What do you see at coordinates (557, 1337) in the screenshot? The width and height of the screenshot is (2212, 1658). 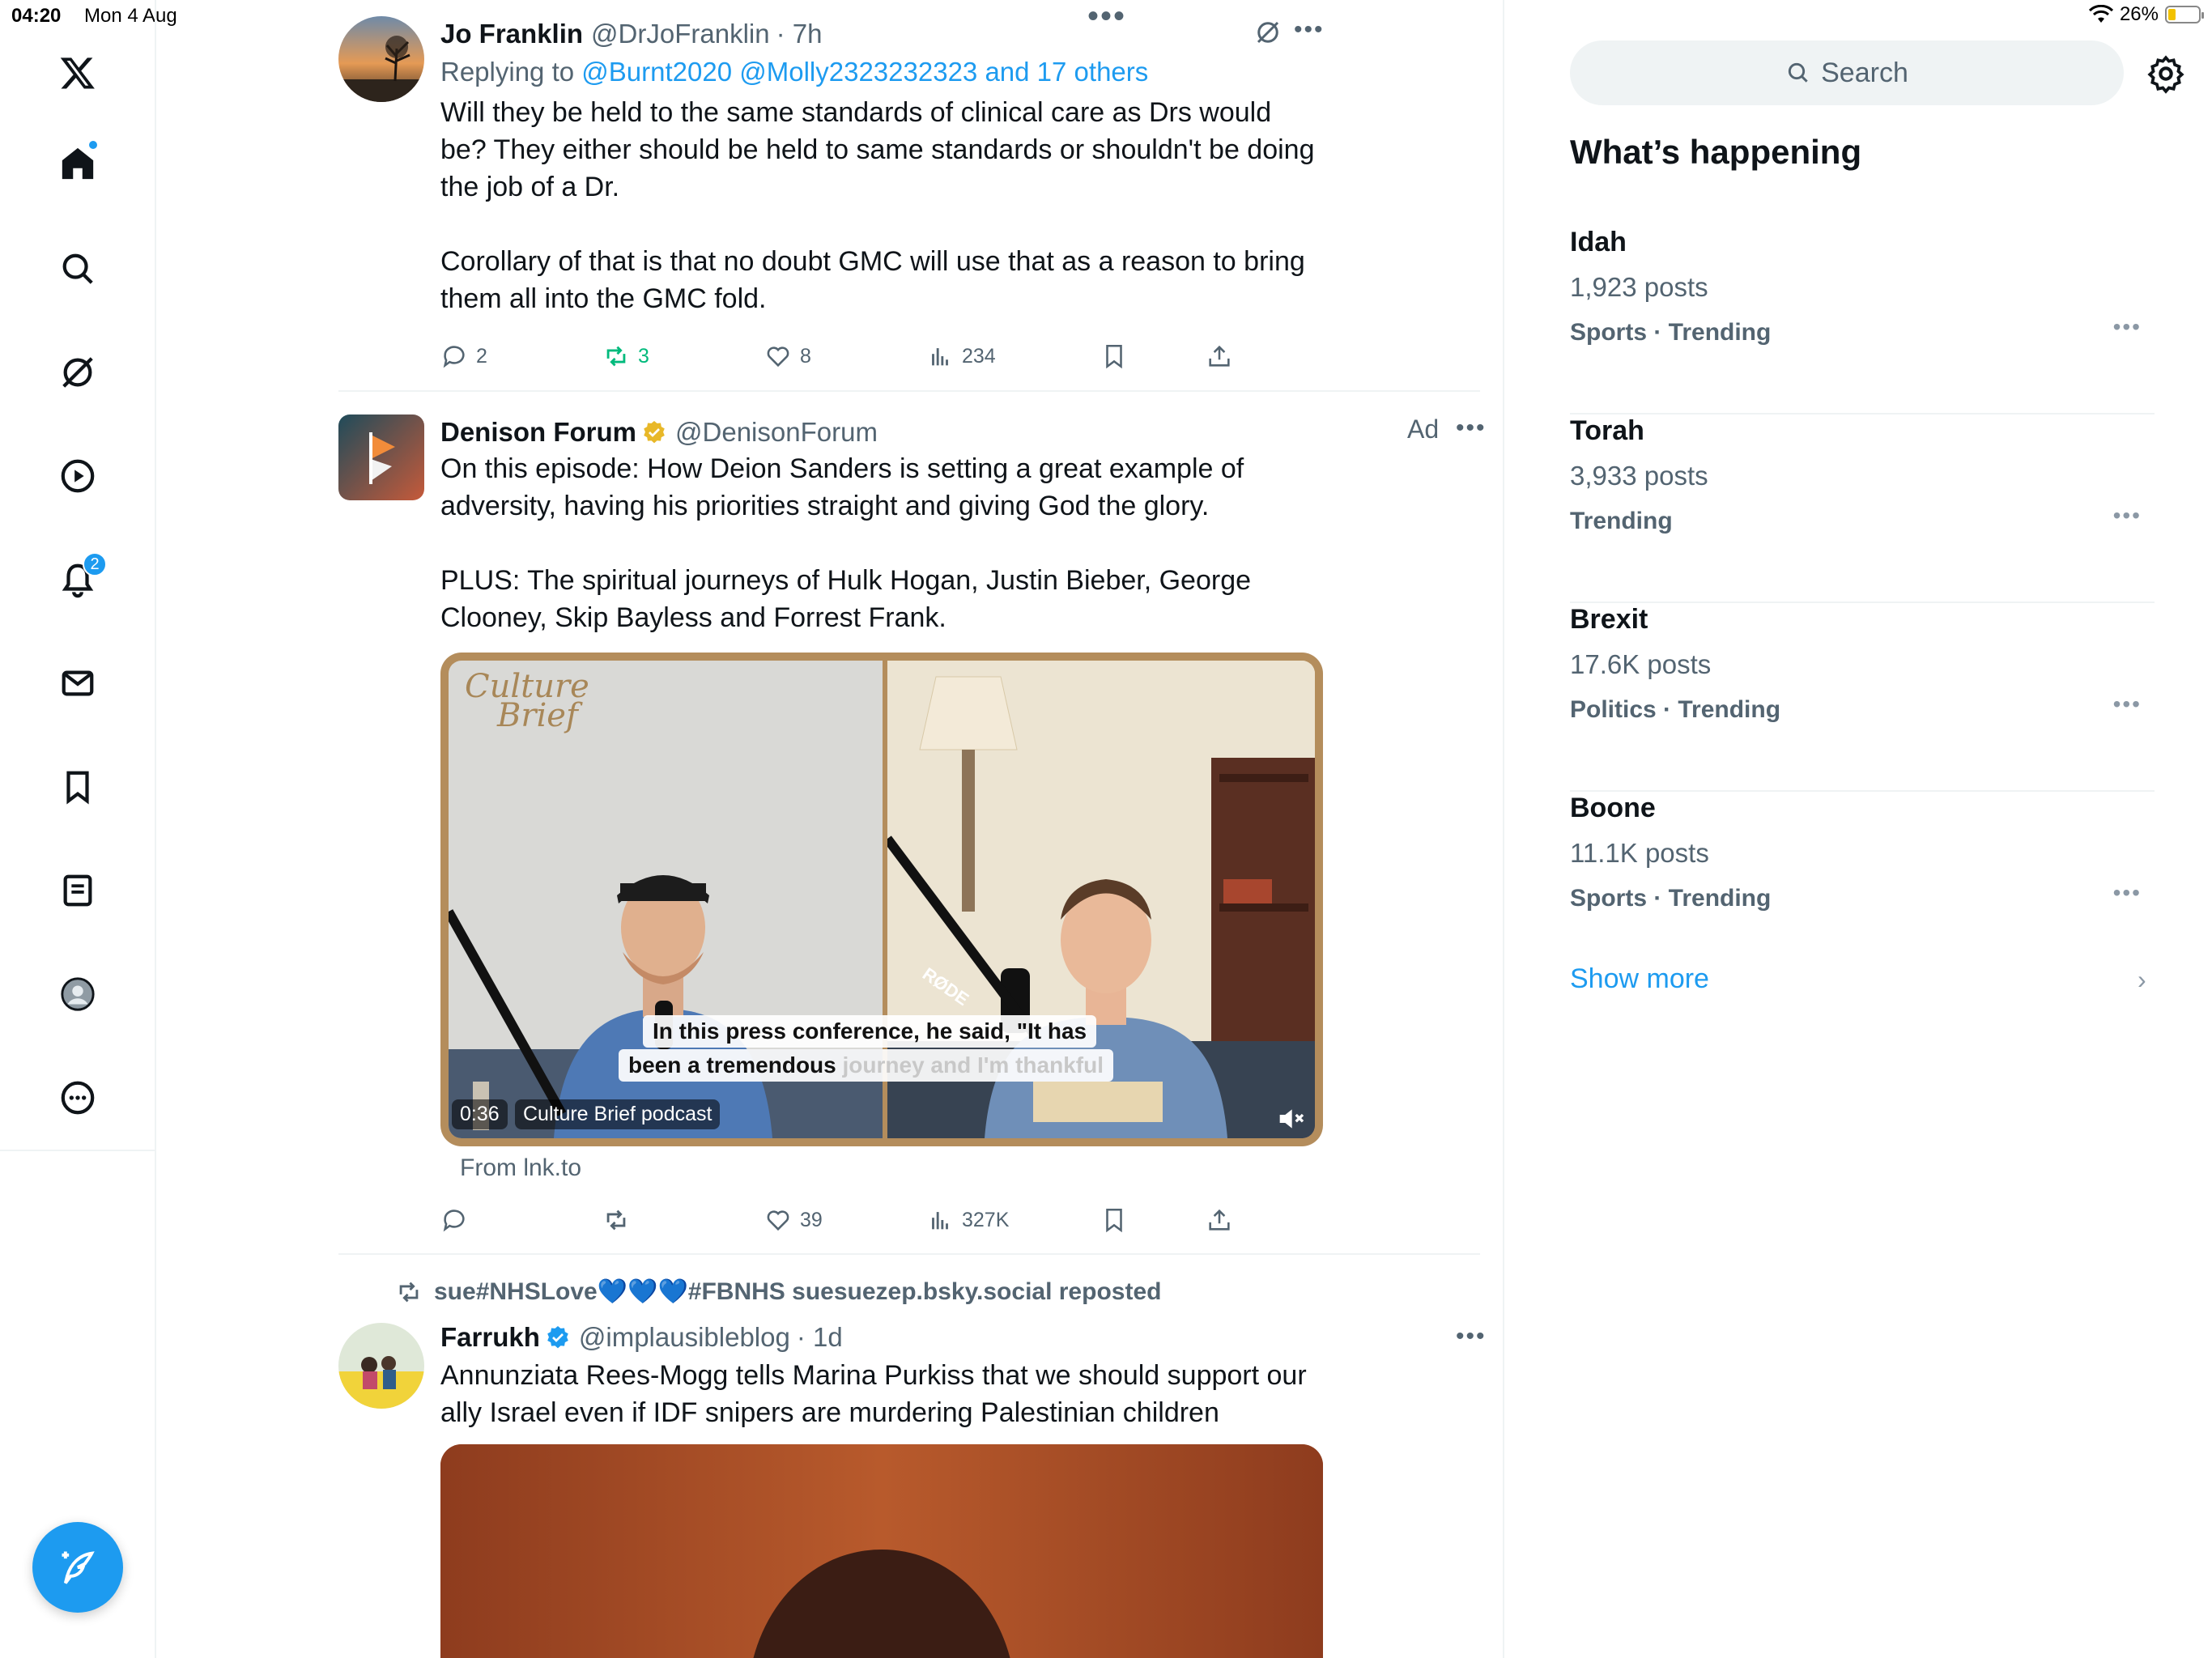 I see `verified-blue-badge-icon` at bounding box center [557, 1337].